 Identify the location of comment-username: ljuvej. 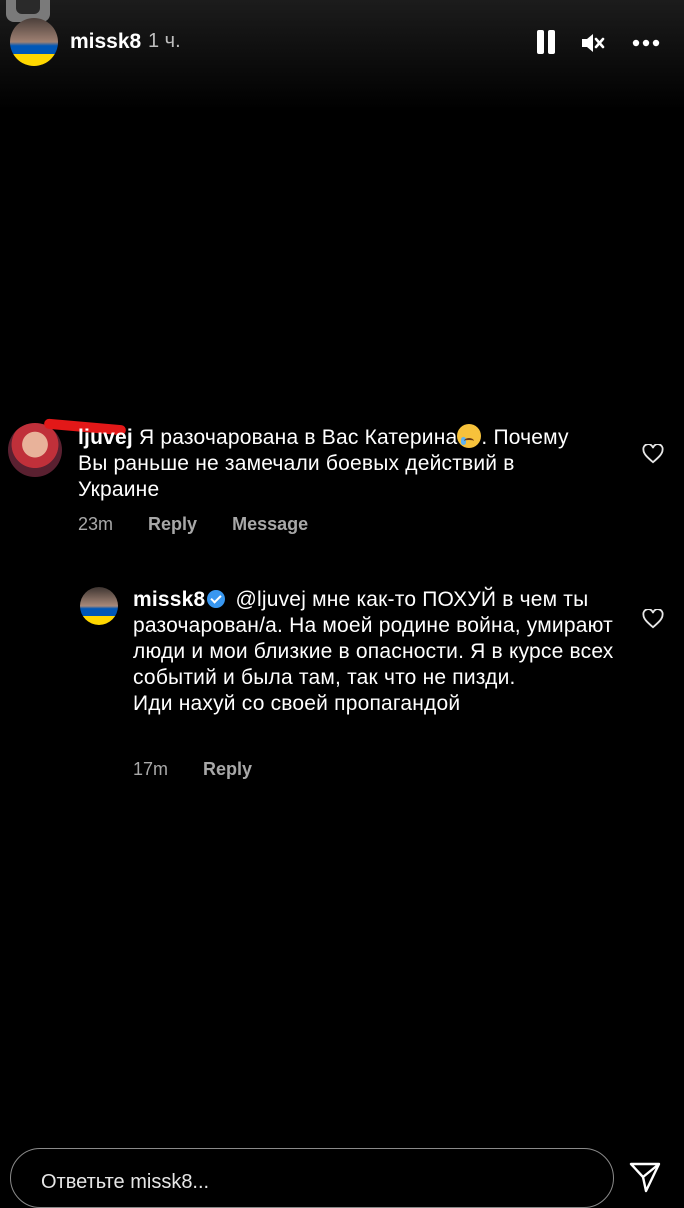
(105, 437).